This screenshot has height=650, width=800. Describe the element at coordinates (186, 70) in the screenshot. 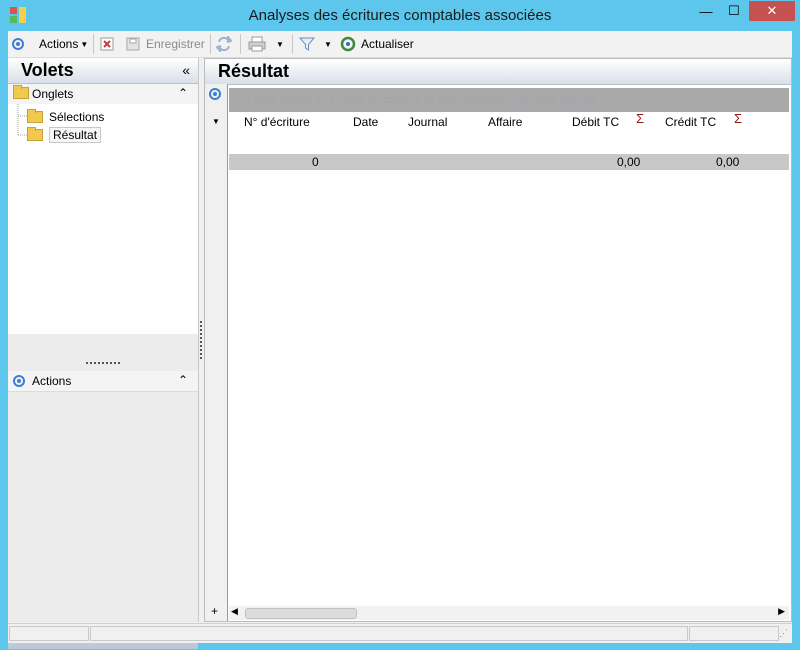

I see `collapse-panel-icon: «` at that location.